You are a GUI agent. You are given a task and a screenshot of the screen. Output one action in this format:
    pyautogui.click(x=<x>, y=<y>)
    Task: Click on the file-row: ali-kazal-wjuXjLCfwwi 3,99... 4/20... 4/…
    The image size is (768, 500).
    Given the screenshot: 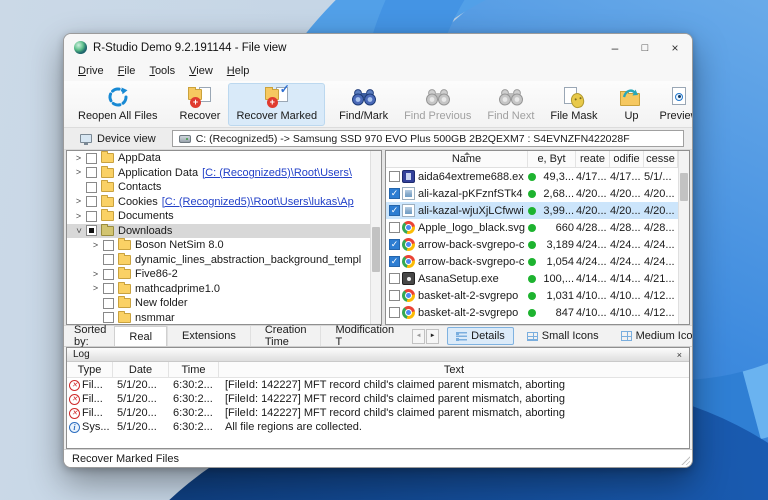 What is the action you would take?
    pyautogui.click(x=537, y=210)
    